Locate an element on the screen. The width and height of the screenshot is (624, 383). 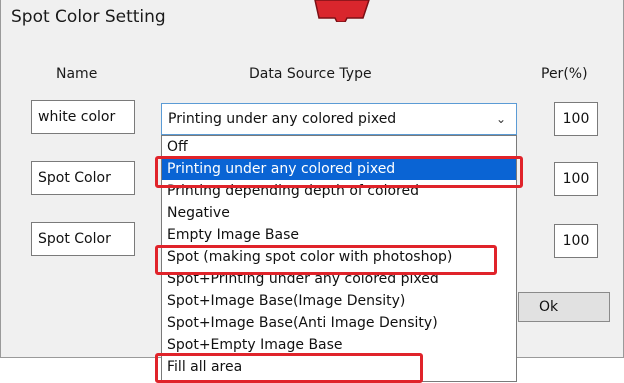
per-field-3: 100 is located at coordinates (576, 241).